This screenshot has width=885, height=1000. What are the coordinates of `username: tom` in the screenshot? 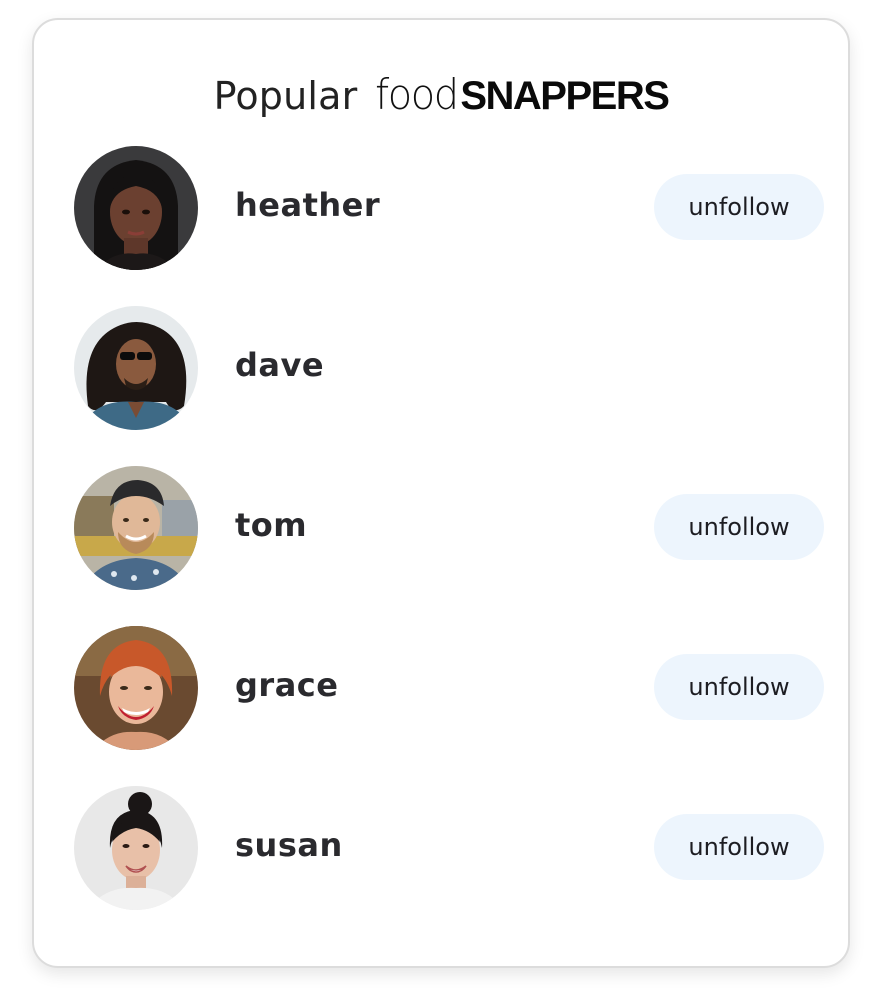 It's located at (271, 525).